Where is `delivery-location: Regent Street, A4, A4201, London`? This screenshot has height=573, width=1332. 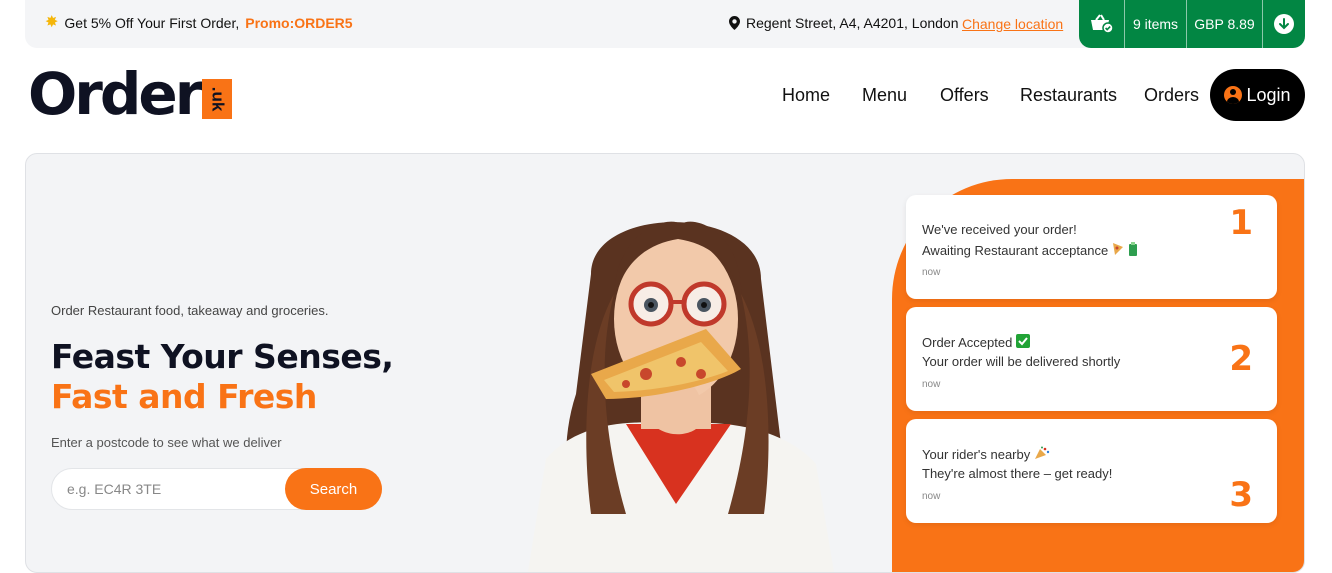 delivery-location: Regent Street, A4, A4201, London is located at coordinates (844, 23).